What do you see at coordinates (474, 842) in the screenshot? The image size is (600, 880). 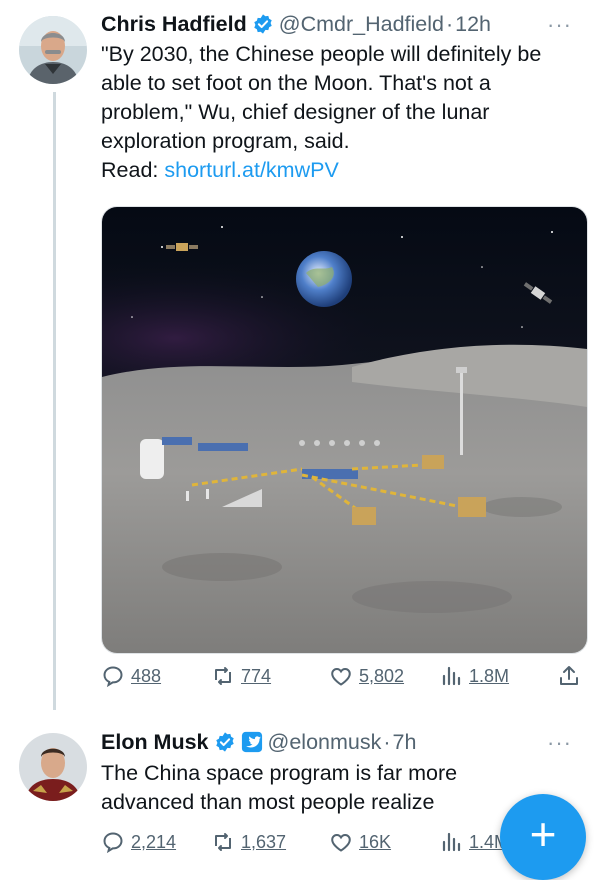 I see `views-button: 1.4M` at bounding box center [474, 842].